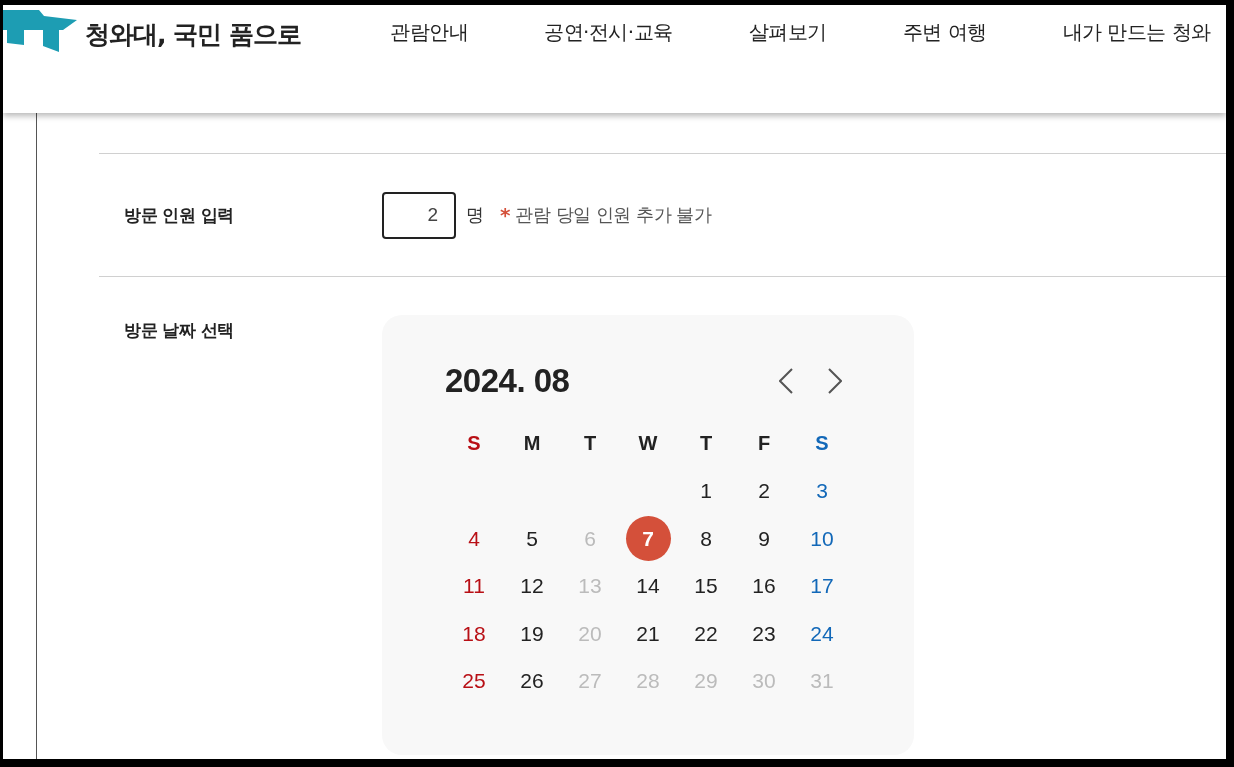  What do you see at coordinates (835, 381) in the screenshot?
I see `chevron-right-icon` at bounding box center [835, 381].